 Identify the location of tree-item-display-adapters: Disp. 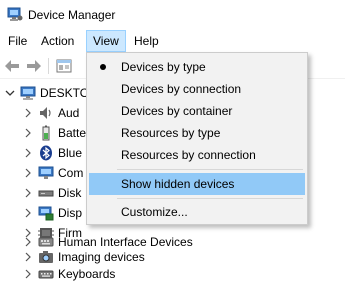
(52, 212).